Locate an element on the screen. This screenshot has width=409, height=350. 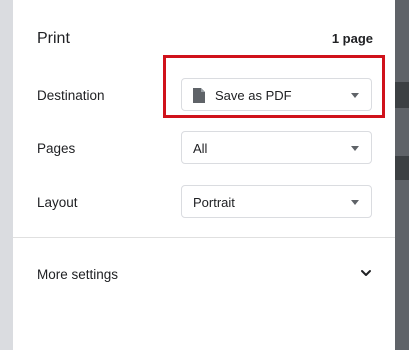
layout-value: Portrait is located at coordinates (214, 202).